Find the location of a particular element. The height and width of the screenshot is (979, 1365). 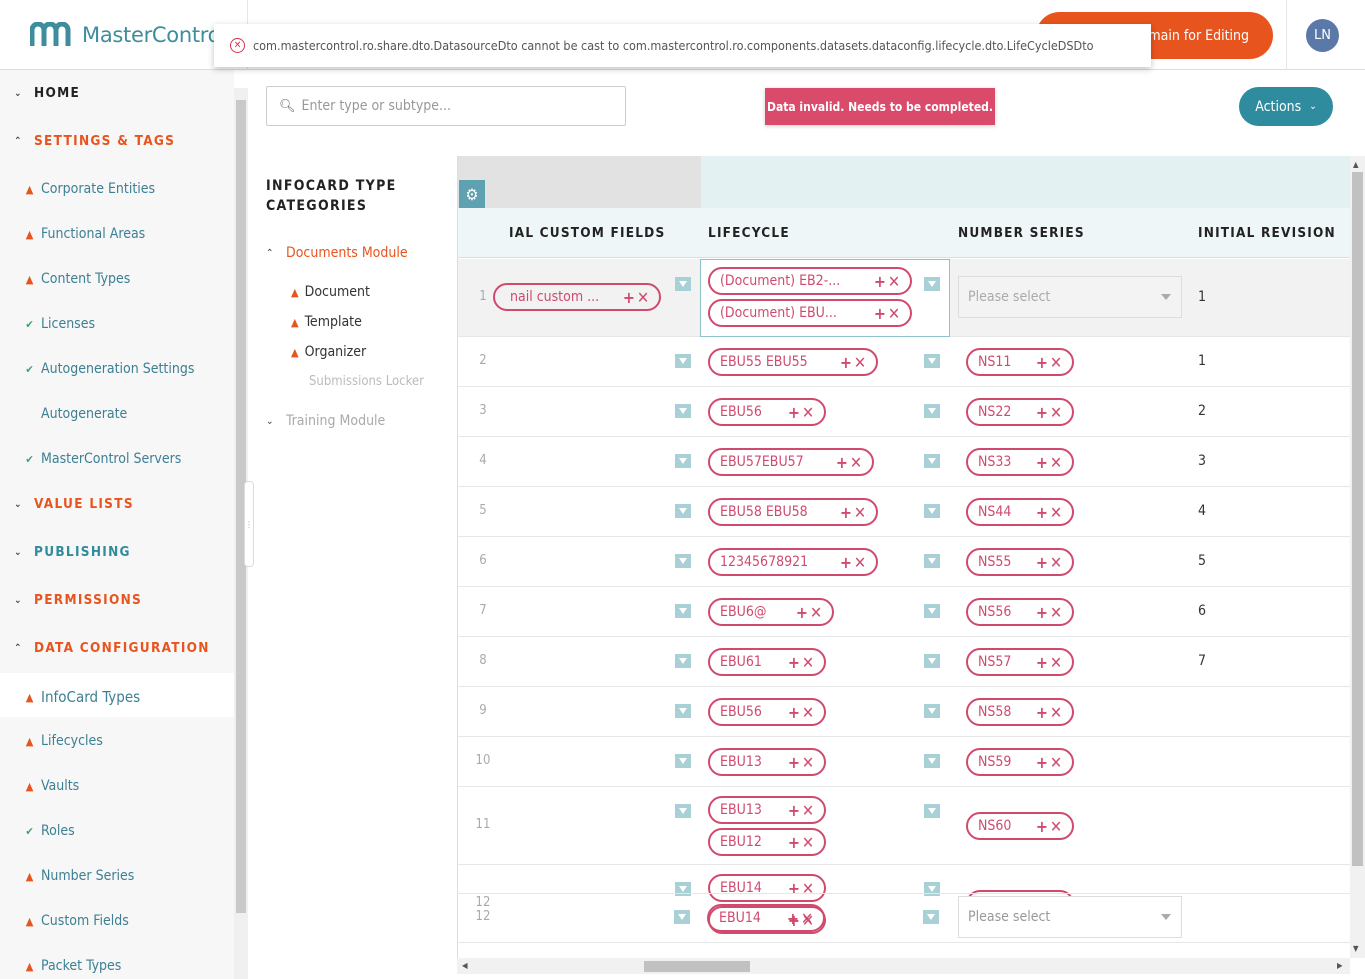

scroll-right-icon: ▶ is located at coordinates (1340, 965).